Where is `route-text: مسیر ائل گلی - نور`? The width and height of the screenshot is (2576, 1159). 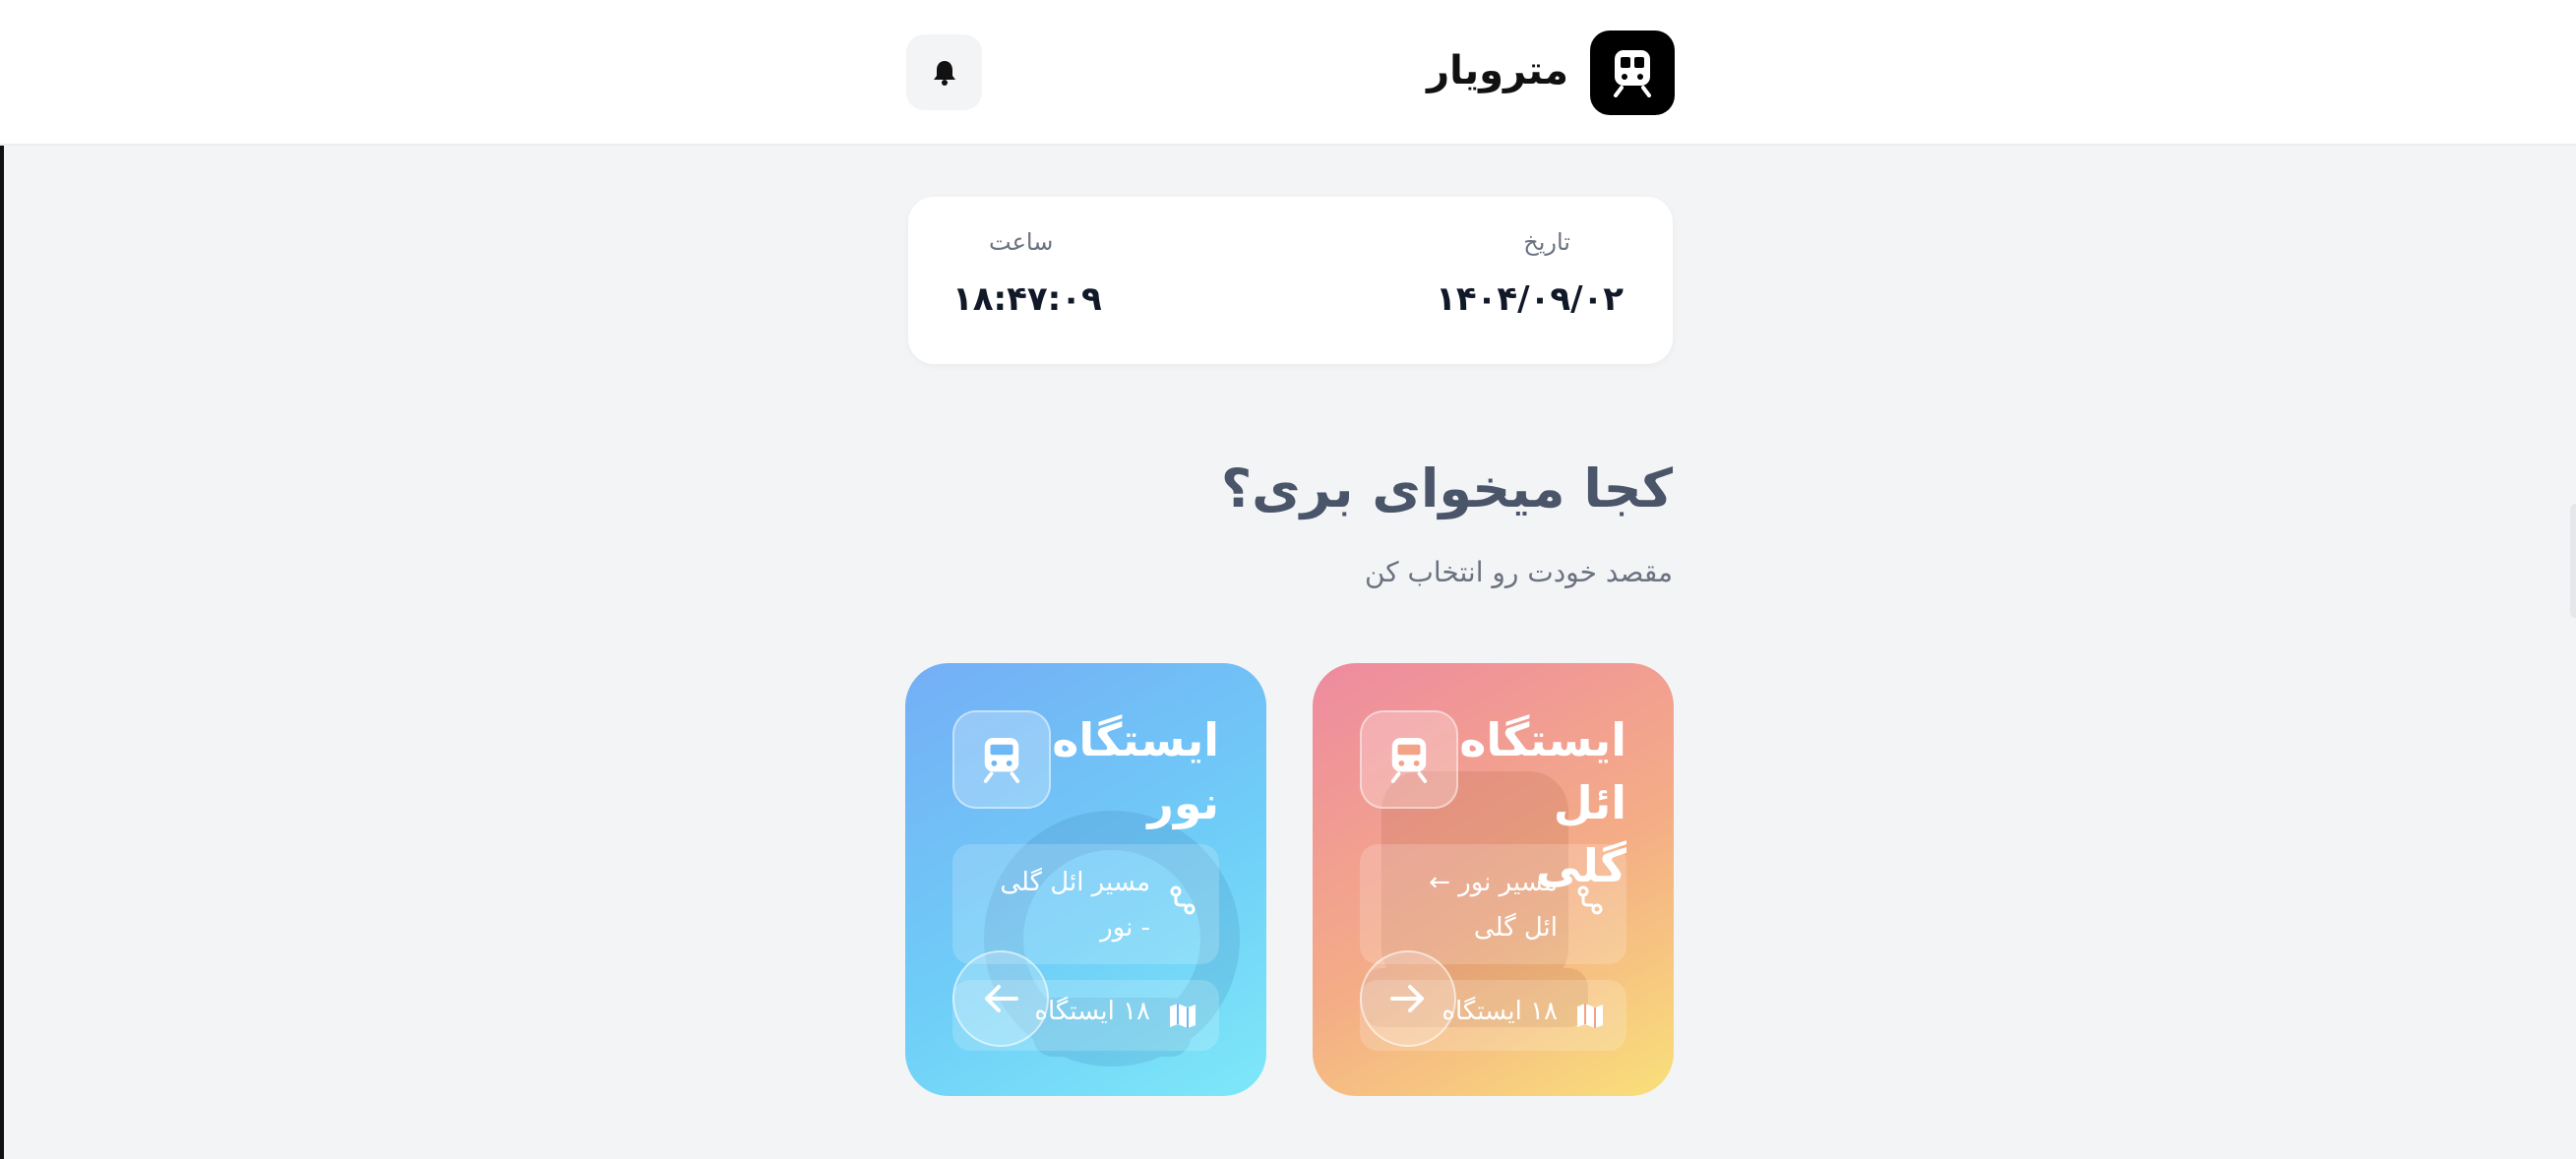
route-text: مسیر ائل گلی - نور is located at coordinates (1075, 905).